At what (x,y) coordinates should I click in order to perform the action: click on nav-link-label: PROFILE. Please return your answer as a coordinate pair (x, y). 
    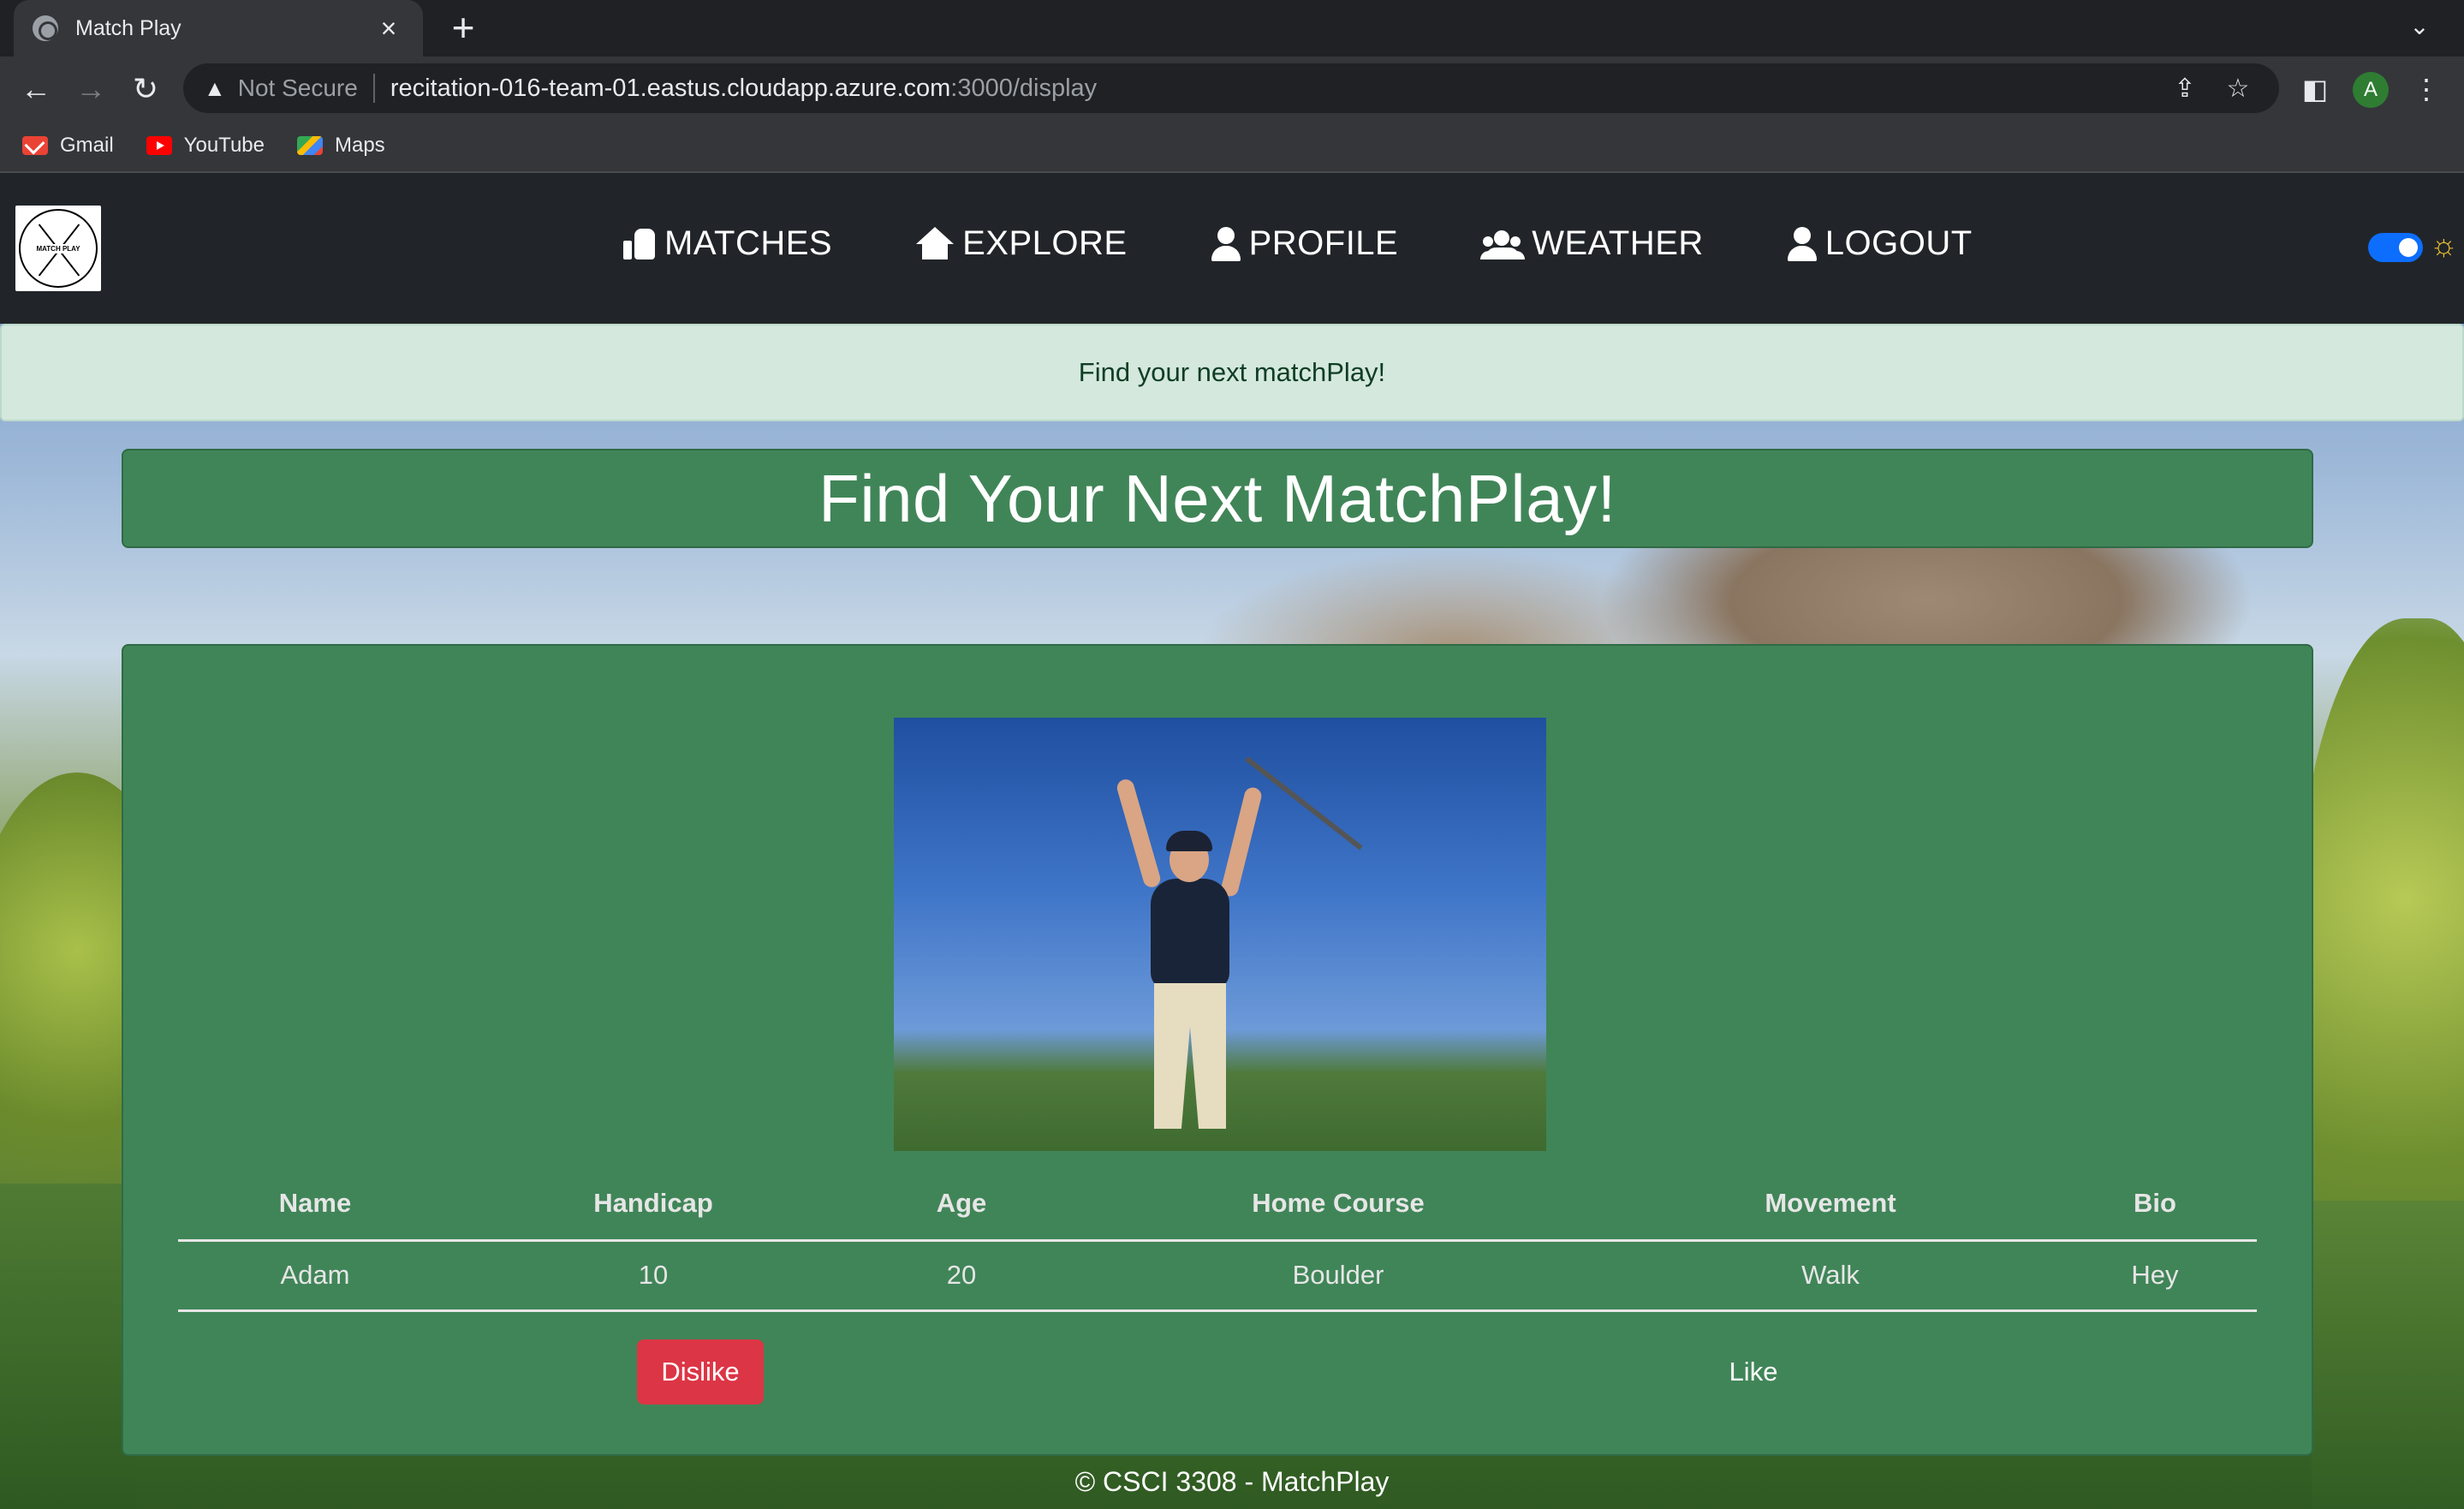
    Looking at the image, I should click on (1323, 243).